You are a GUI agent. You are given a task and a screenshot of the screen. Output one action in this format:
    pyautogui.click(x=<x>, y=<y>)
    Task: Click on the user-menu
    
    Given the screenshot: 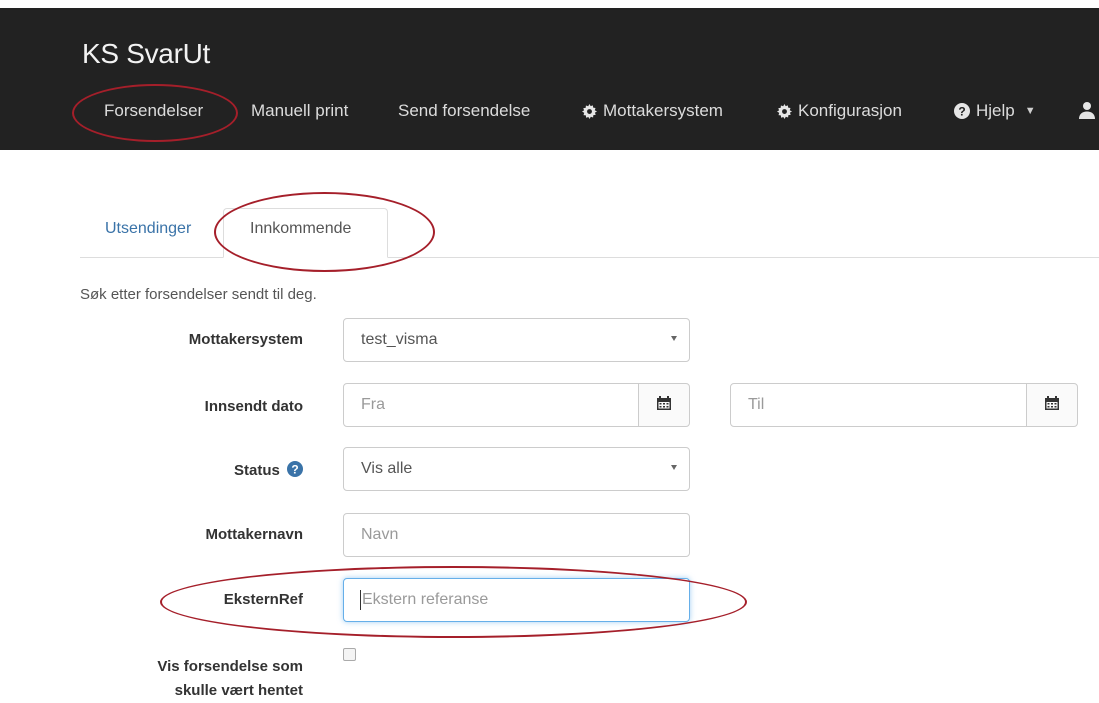 What is the action you would take?
    pyautogui.click(x=1087, y=110)
    